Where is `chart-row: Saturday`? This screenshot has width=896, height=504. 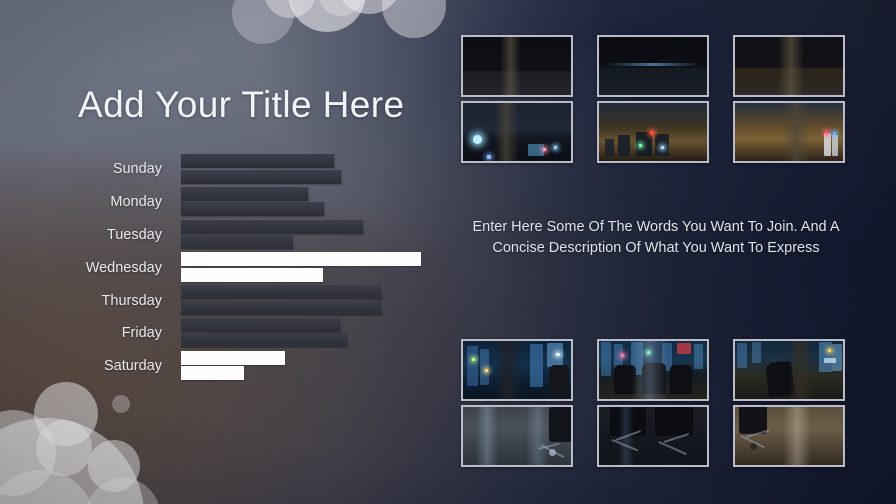
chart-row: Saturday is located at coordinates (220, 366).